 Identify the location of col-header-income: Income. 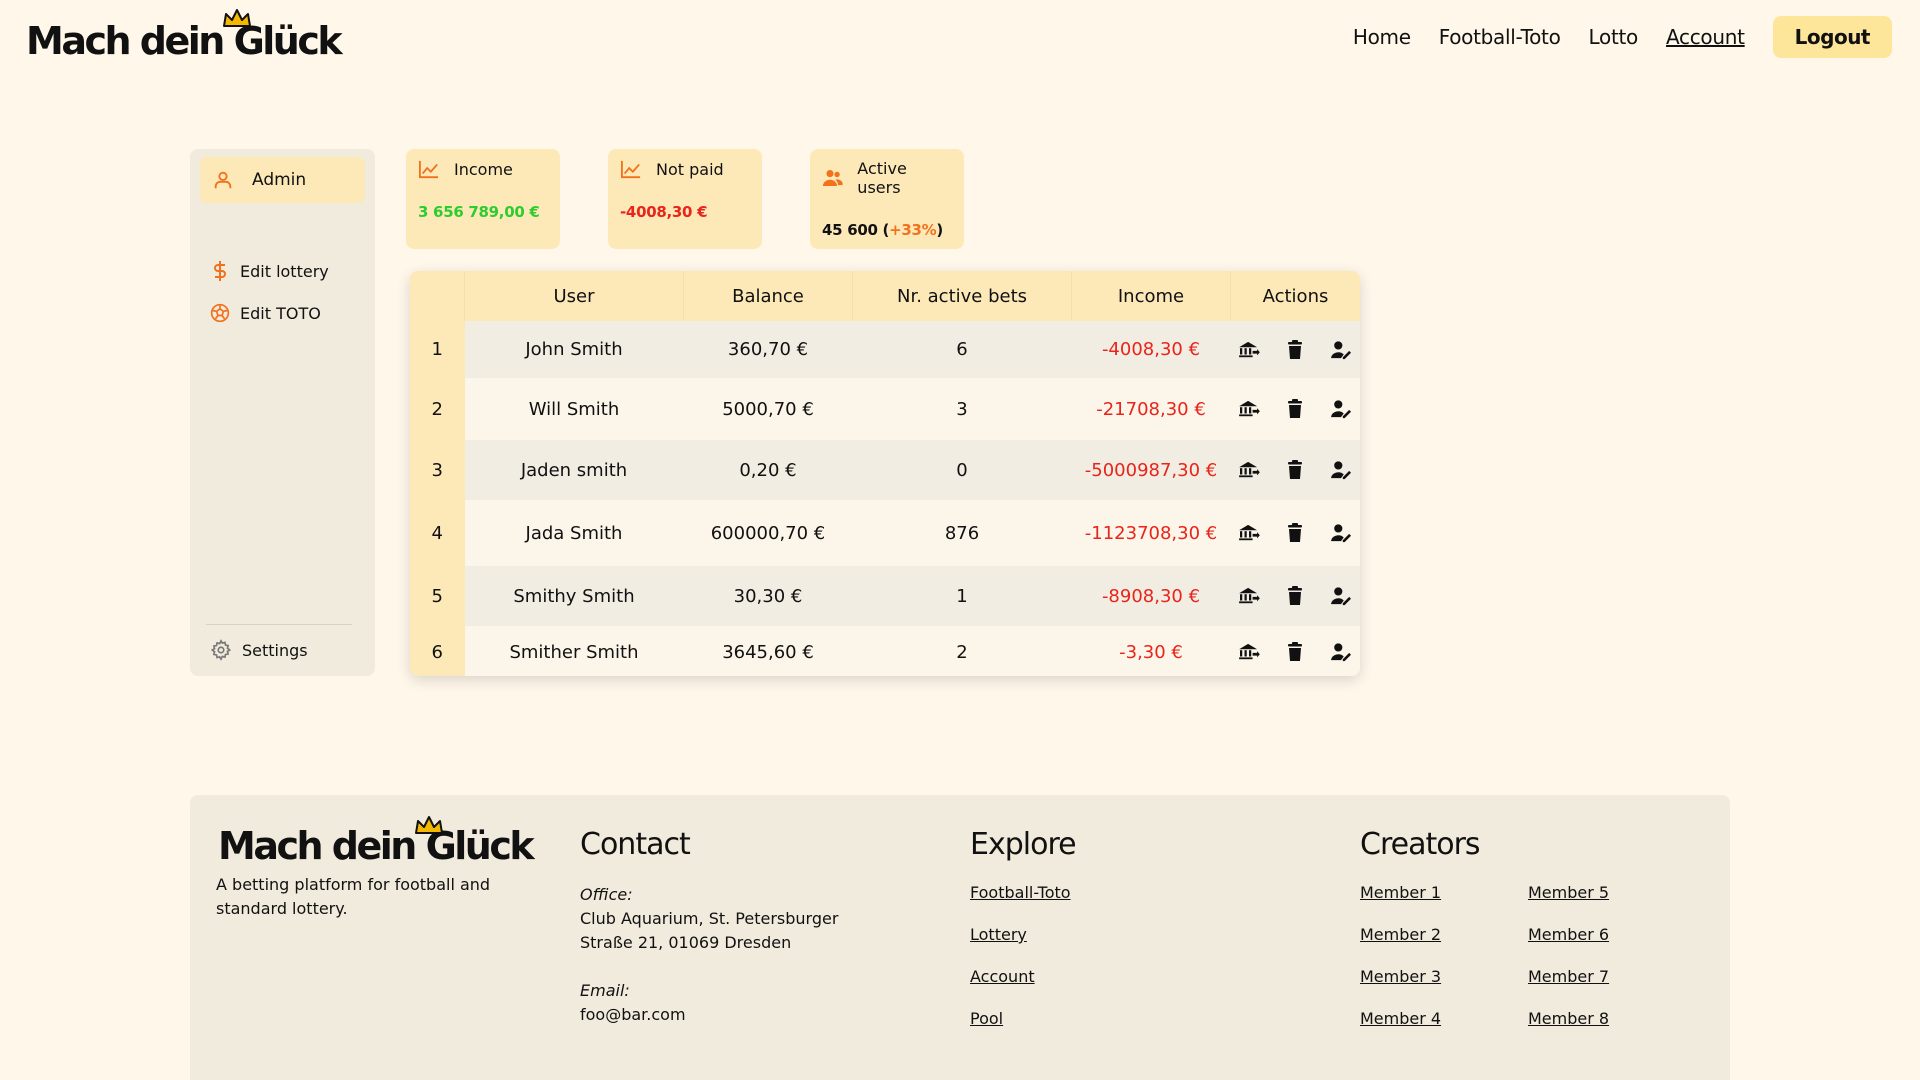
(1151, 296).